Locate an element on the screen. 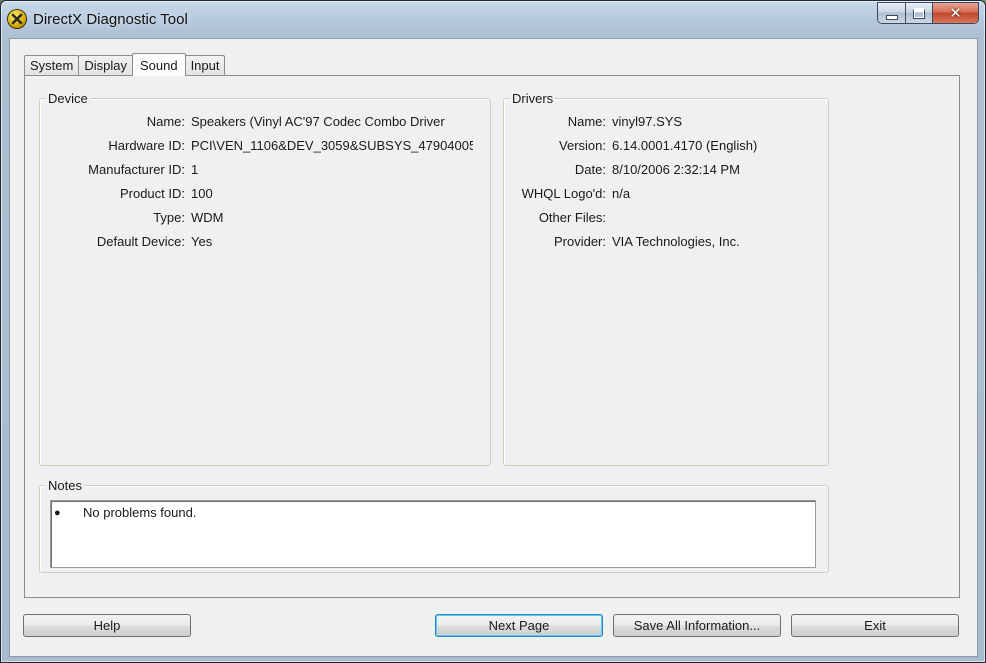 The height and width of the screenshot is (663, 986). close-button: ✕ is located at coordinates (955, 13).